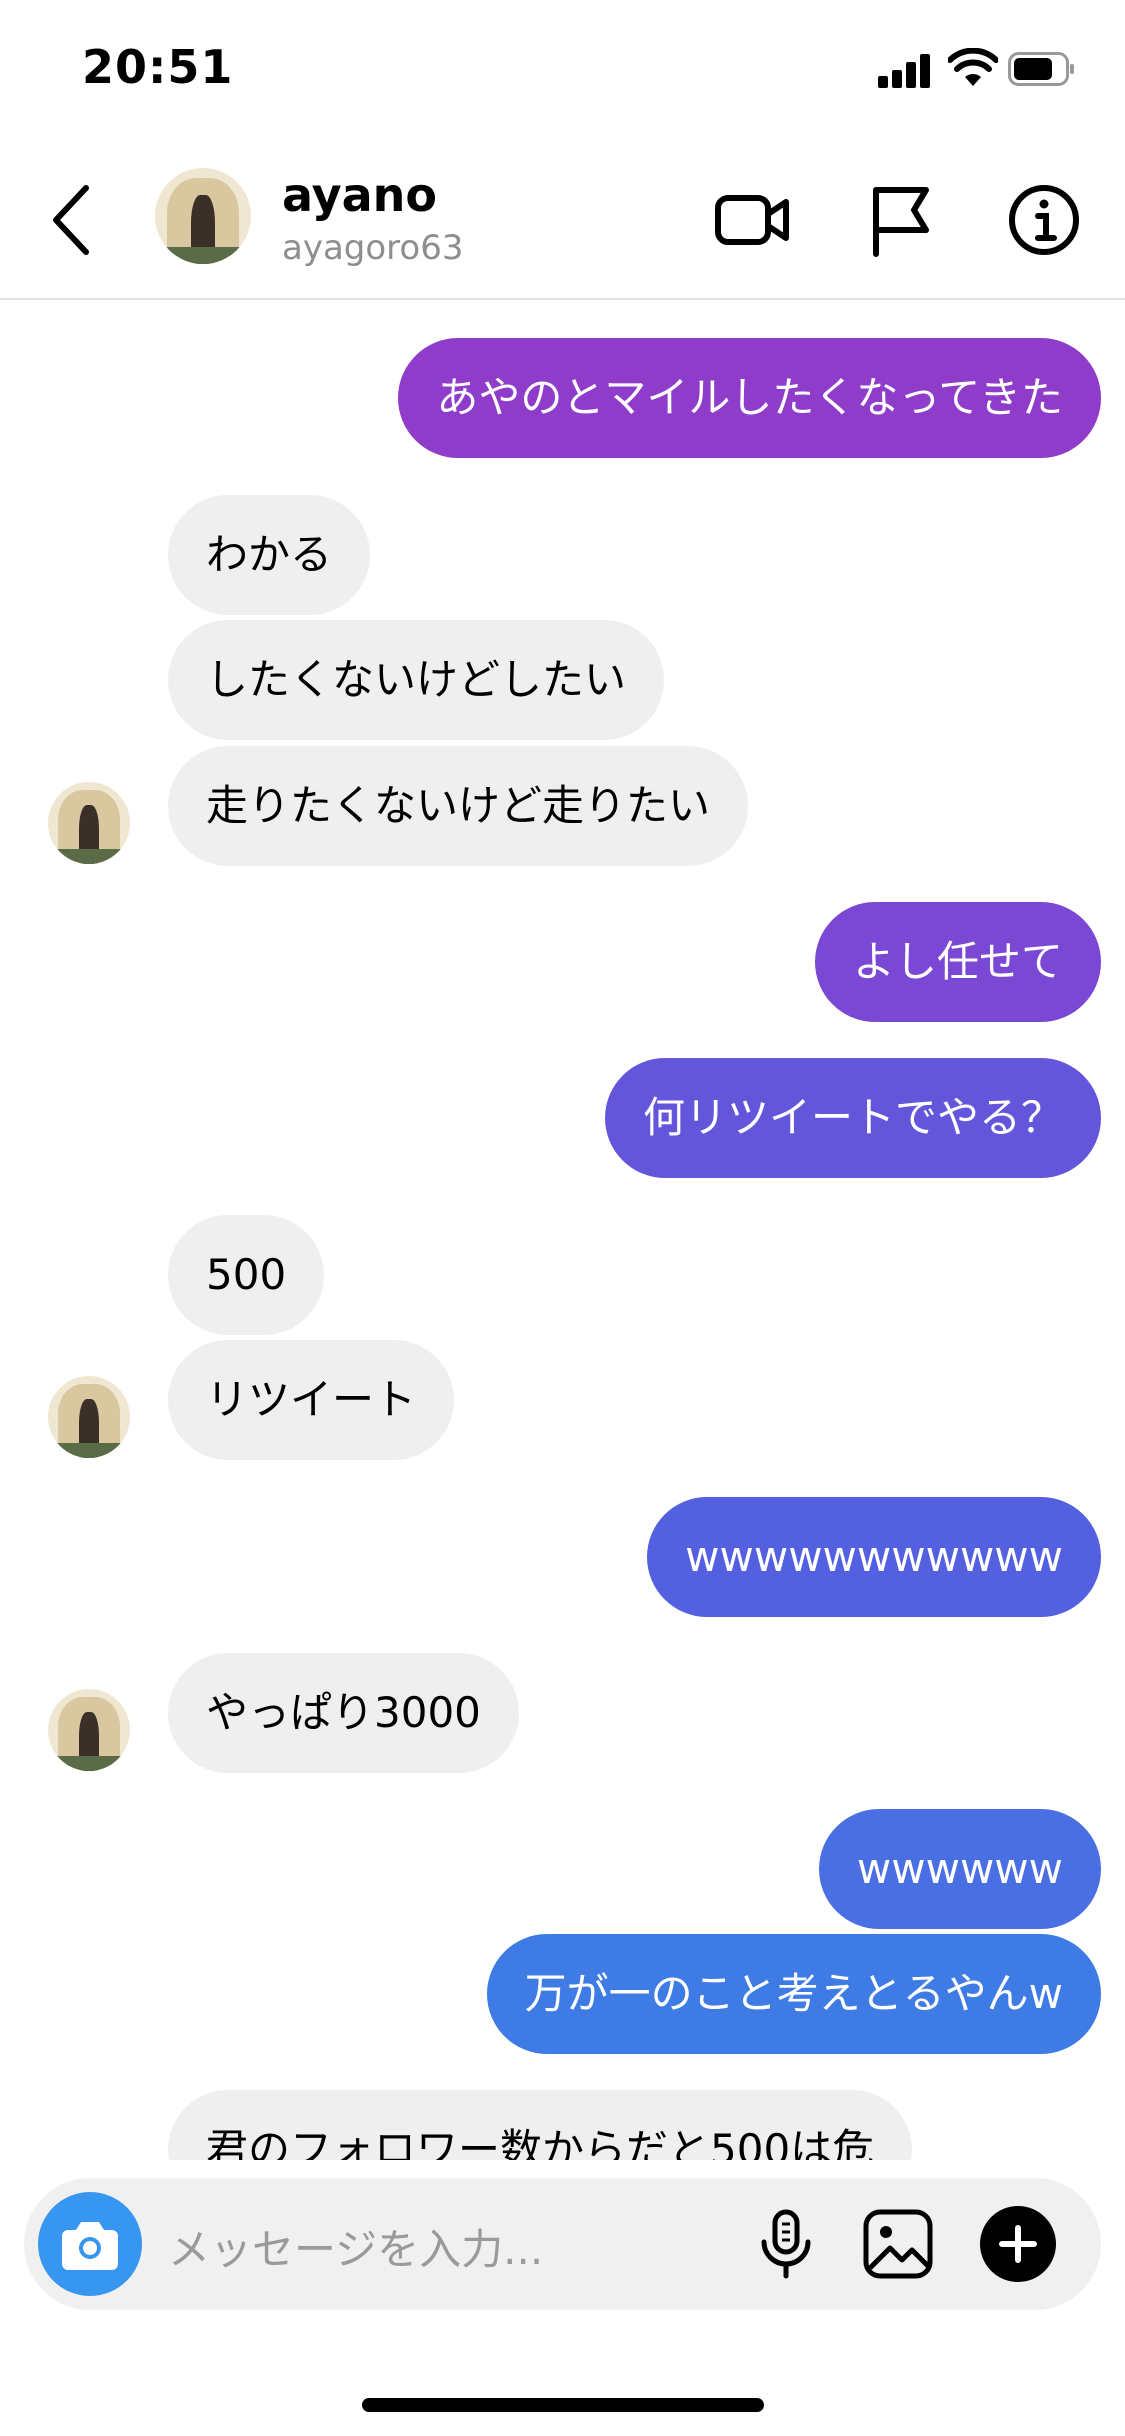 This screenshot has width=1125, height=2436. Describe the element at coordinates (311, 1400) in the screenshot. I see `message-bubble-incoming: リツイート` at that location.